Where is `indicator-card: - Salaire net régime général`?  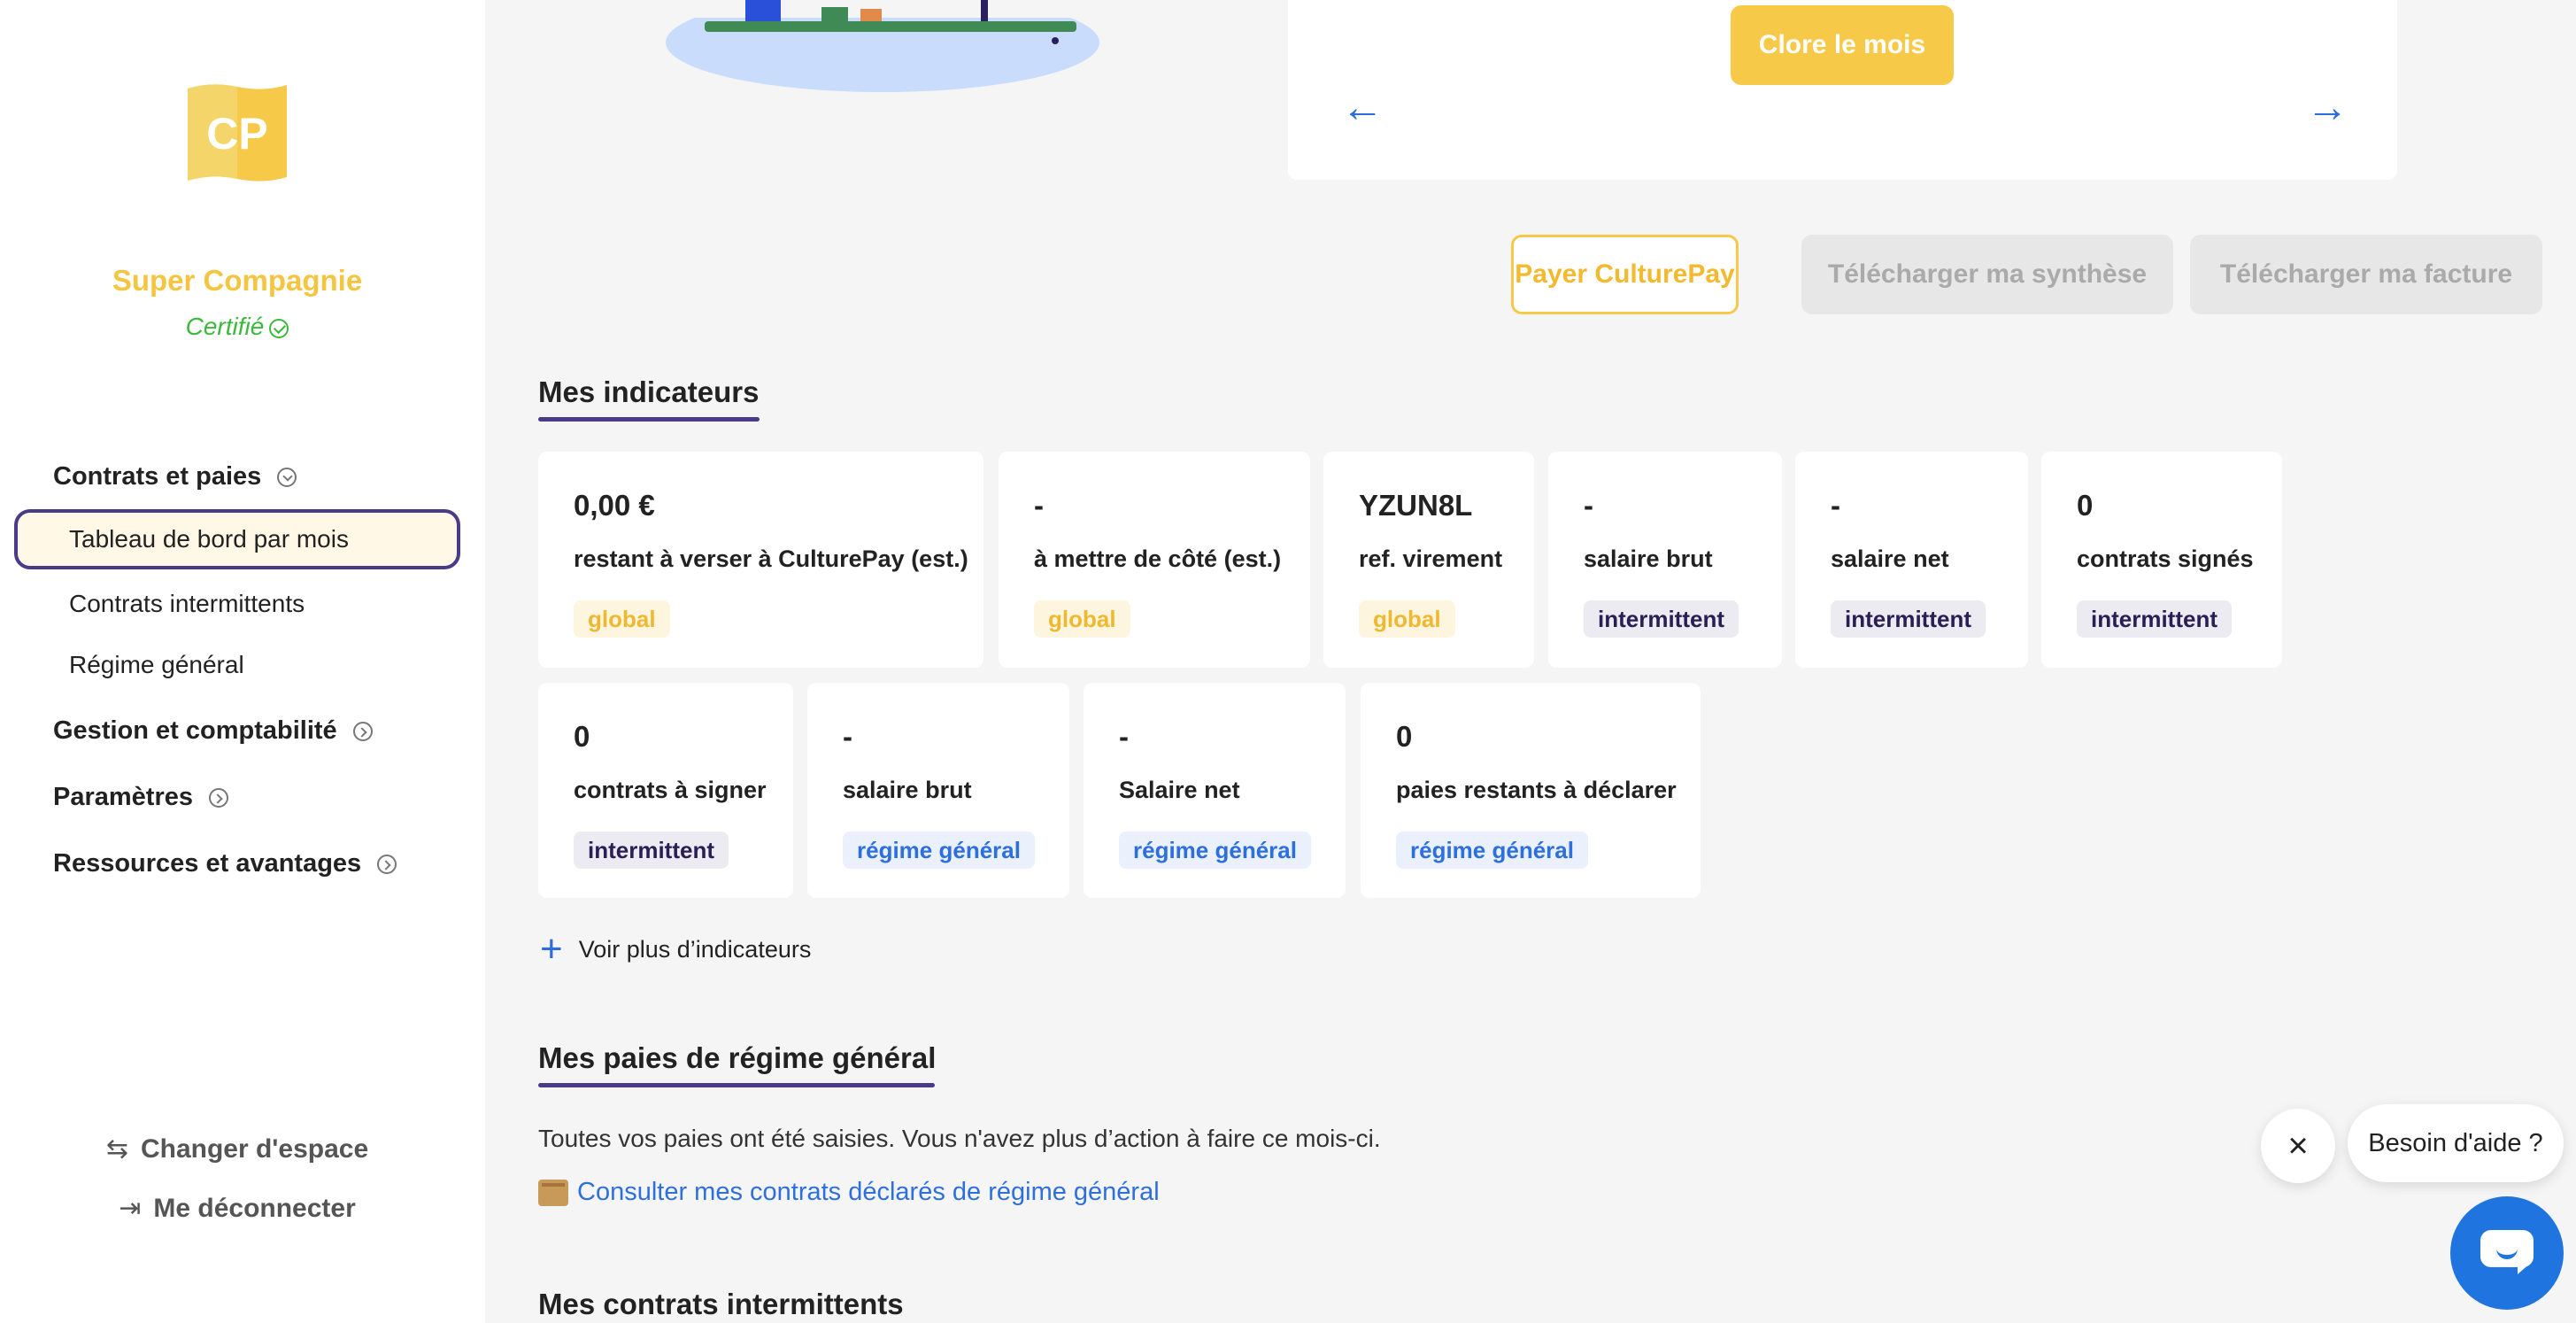 indicator-card: - Salaire net régime général is located at coordinates (1215, 790).